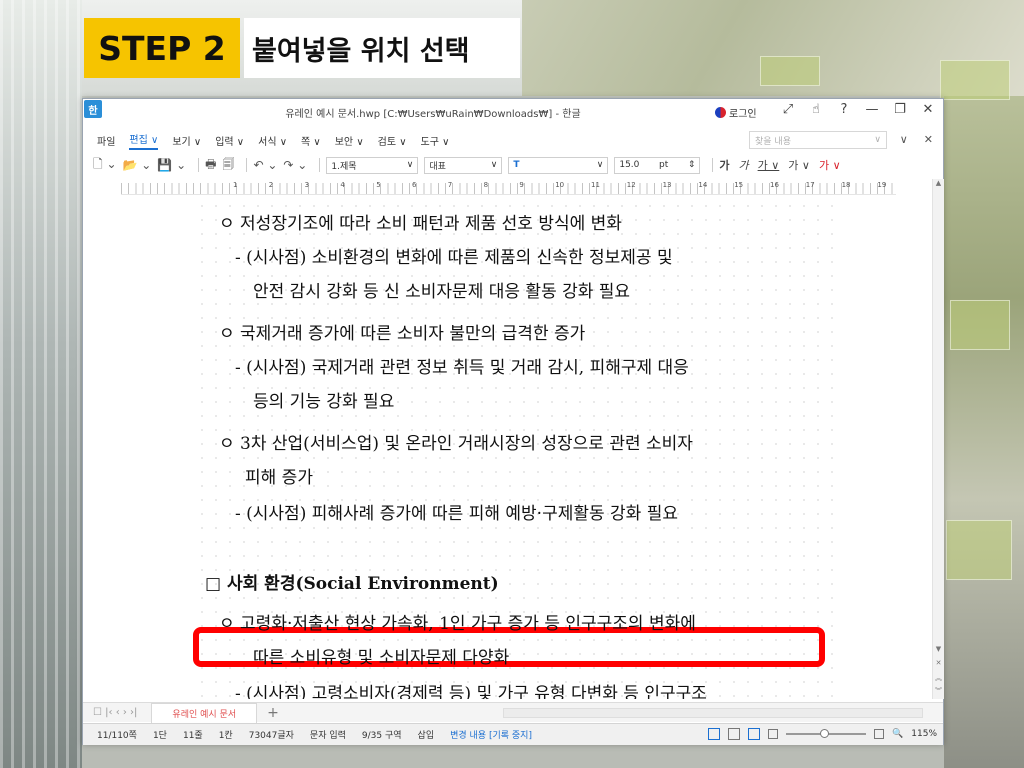 This screenshot has width=1024, height=768. What do you see at coordinates (844, 109) in the screenshot?
I see `help-icon: ?` at bounding box center [844, 109].